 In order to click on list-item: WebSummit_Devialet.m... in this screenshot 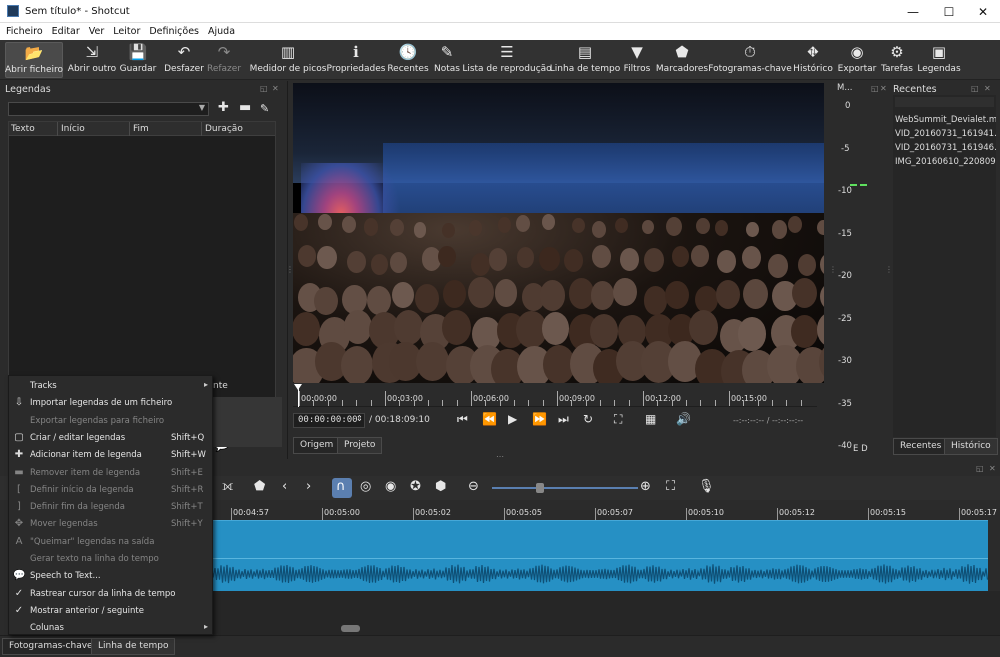, I will do `click(945, 120)`.